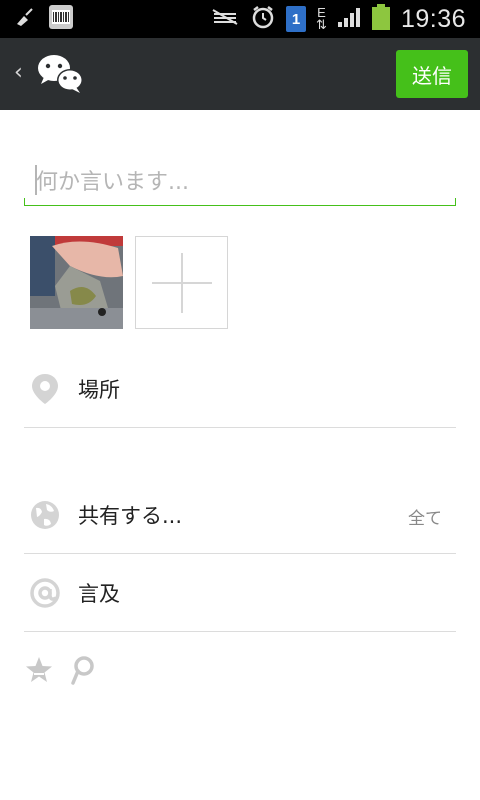  Describe the element at coordinates (61, 19) in the screenshot. I see `barcode-app-icon` at that location.